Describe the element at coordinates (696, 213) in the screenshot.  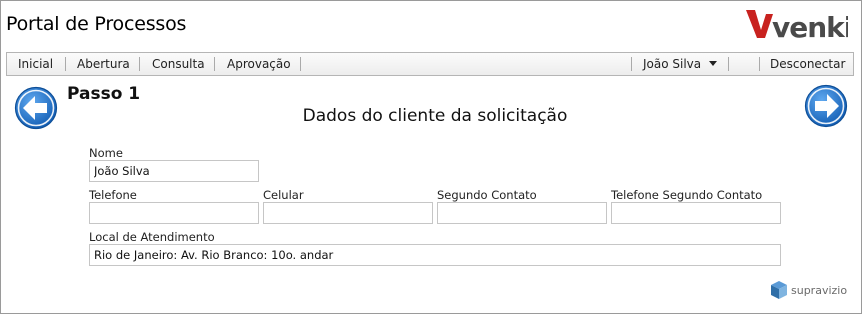
I see `telefone-segundo-contato-field` at that location.